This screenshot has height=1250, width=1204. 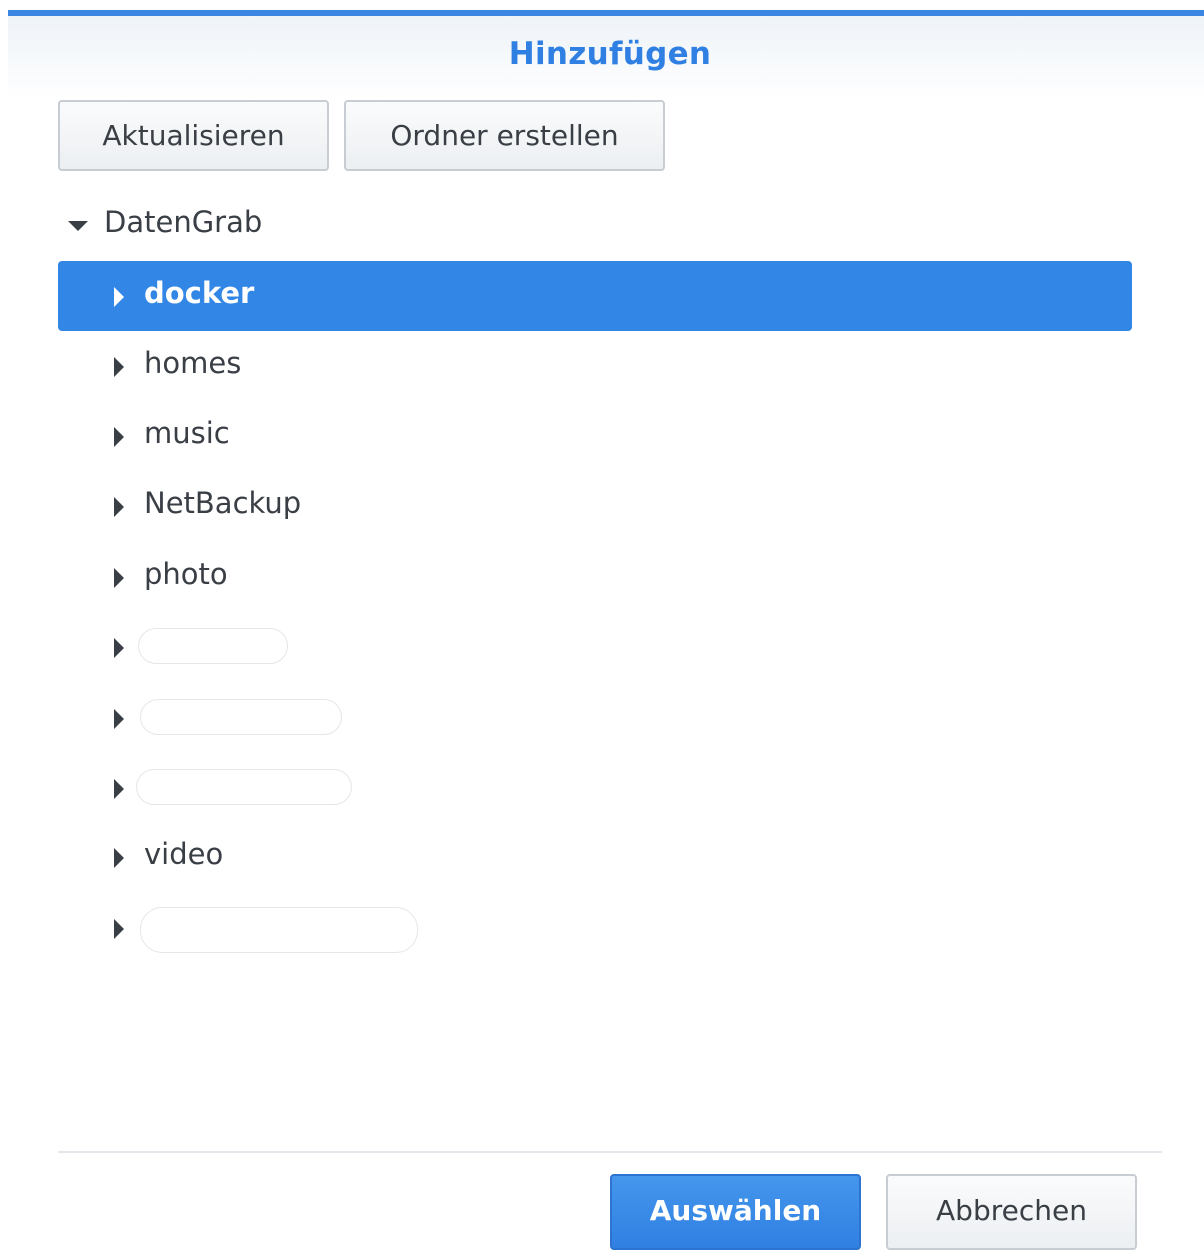 What do you see at coordinates (78, 226) in the screenshot?
I see `caret-down-icon` at bounding box center [78, 226].